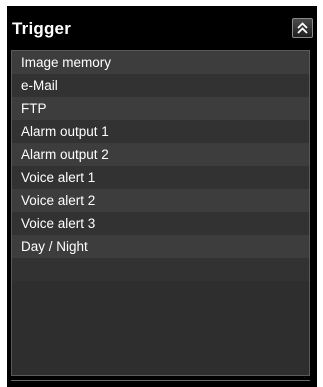 This screenshot has width=323, height=387. Describe the element at coordinates (160, 85) in the screenshot. I see `list-item-e-mail: e-Mail` at that location.